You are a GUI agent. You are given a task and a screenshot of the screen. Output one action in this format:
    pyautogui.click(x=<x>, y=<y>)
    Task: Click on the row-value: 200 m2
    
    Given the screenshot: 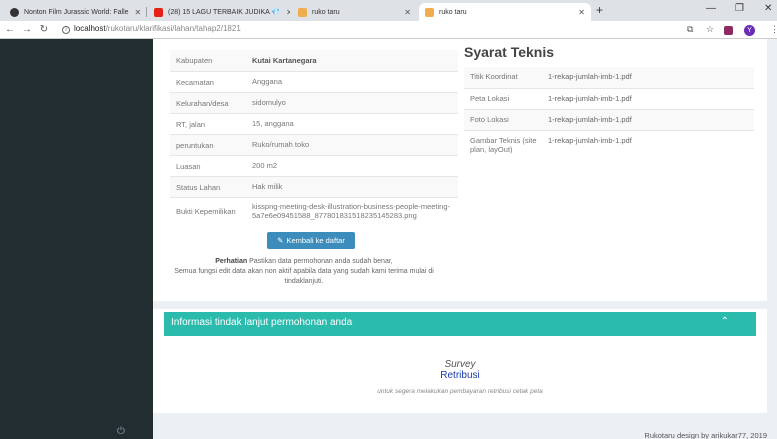 What is the action you would take?
    pyautogui.click(x=265, y=166)
    